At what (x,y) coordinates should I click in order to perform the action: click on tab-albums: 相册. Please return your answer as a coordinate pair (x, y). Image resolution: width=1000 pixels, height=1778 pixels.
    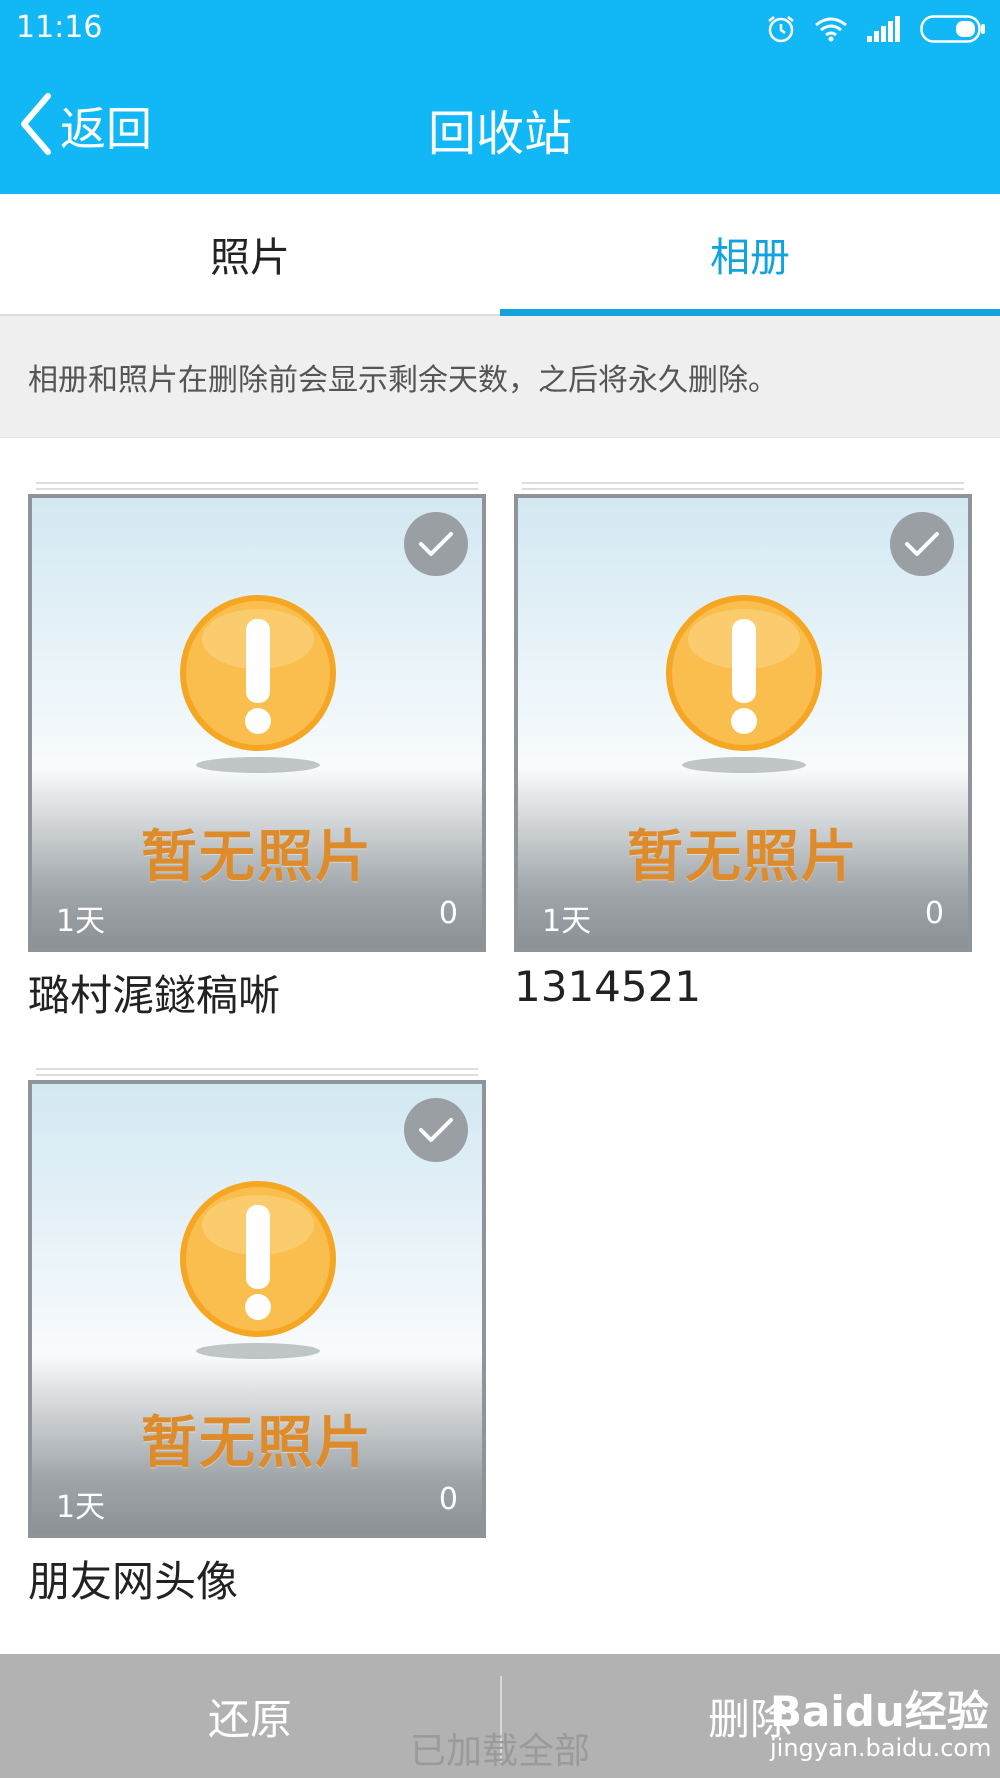
    Looking at the image, I should click on (750, 255).